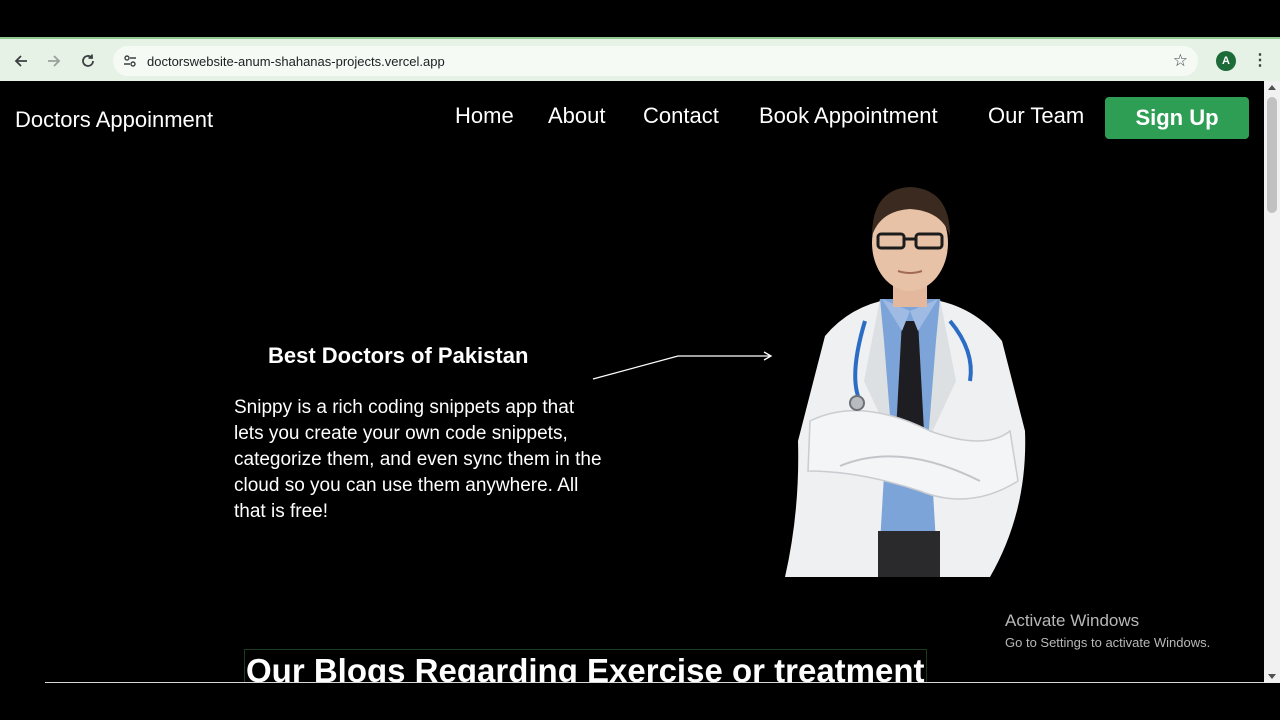 The height and width of the screenshot is (720, 1280). Describe the element at coordinates (1272, 155) in the screenshot. I see `scroll-thumb` at that location.